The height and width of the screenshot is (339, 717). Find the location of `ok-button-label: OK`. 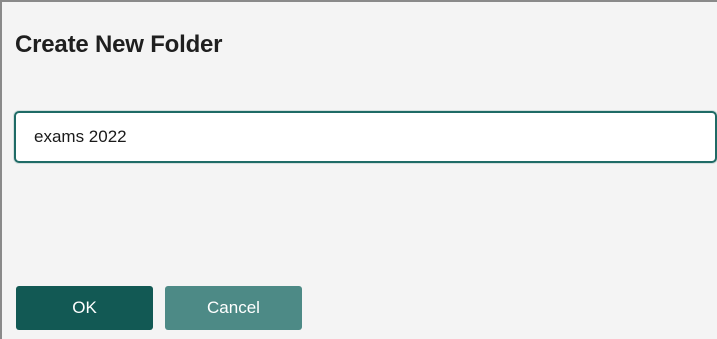

ok-button-label: OK is located at coordinates (84, 307).